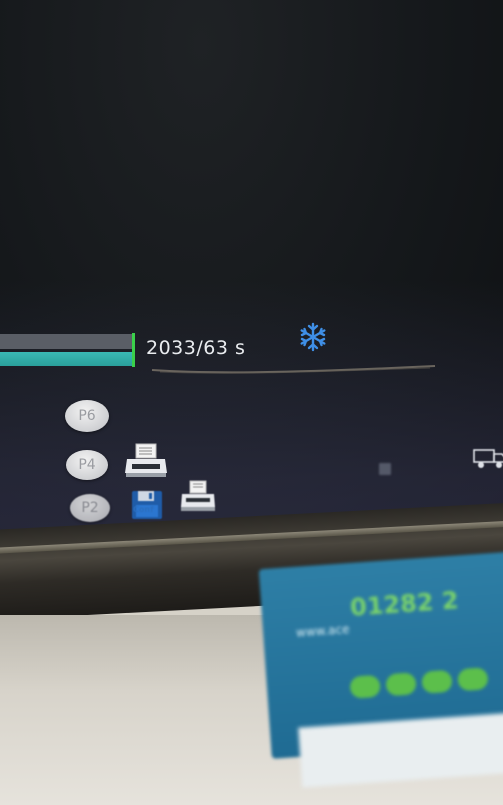 Image resolution: width=503 pixels, height=805 pixels. I want to click on progress-marker, so click(133, 350).